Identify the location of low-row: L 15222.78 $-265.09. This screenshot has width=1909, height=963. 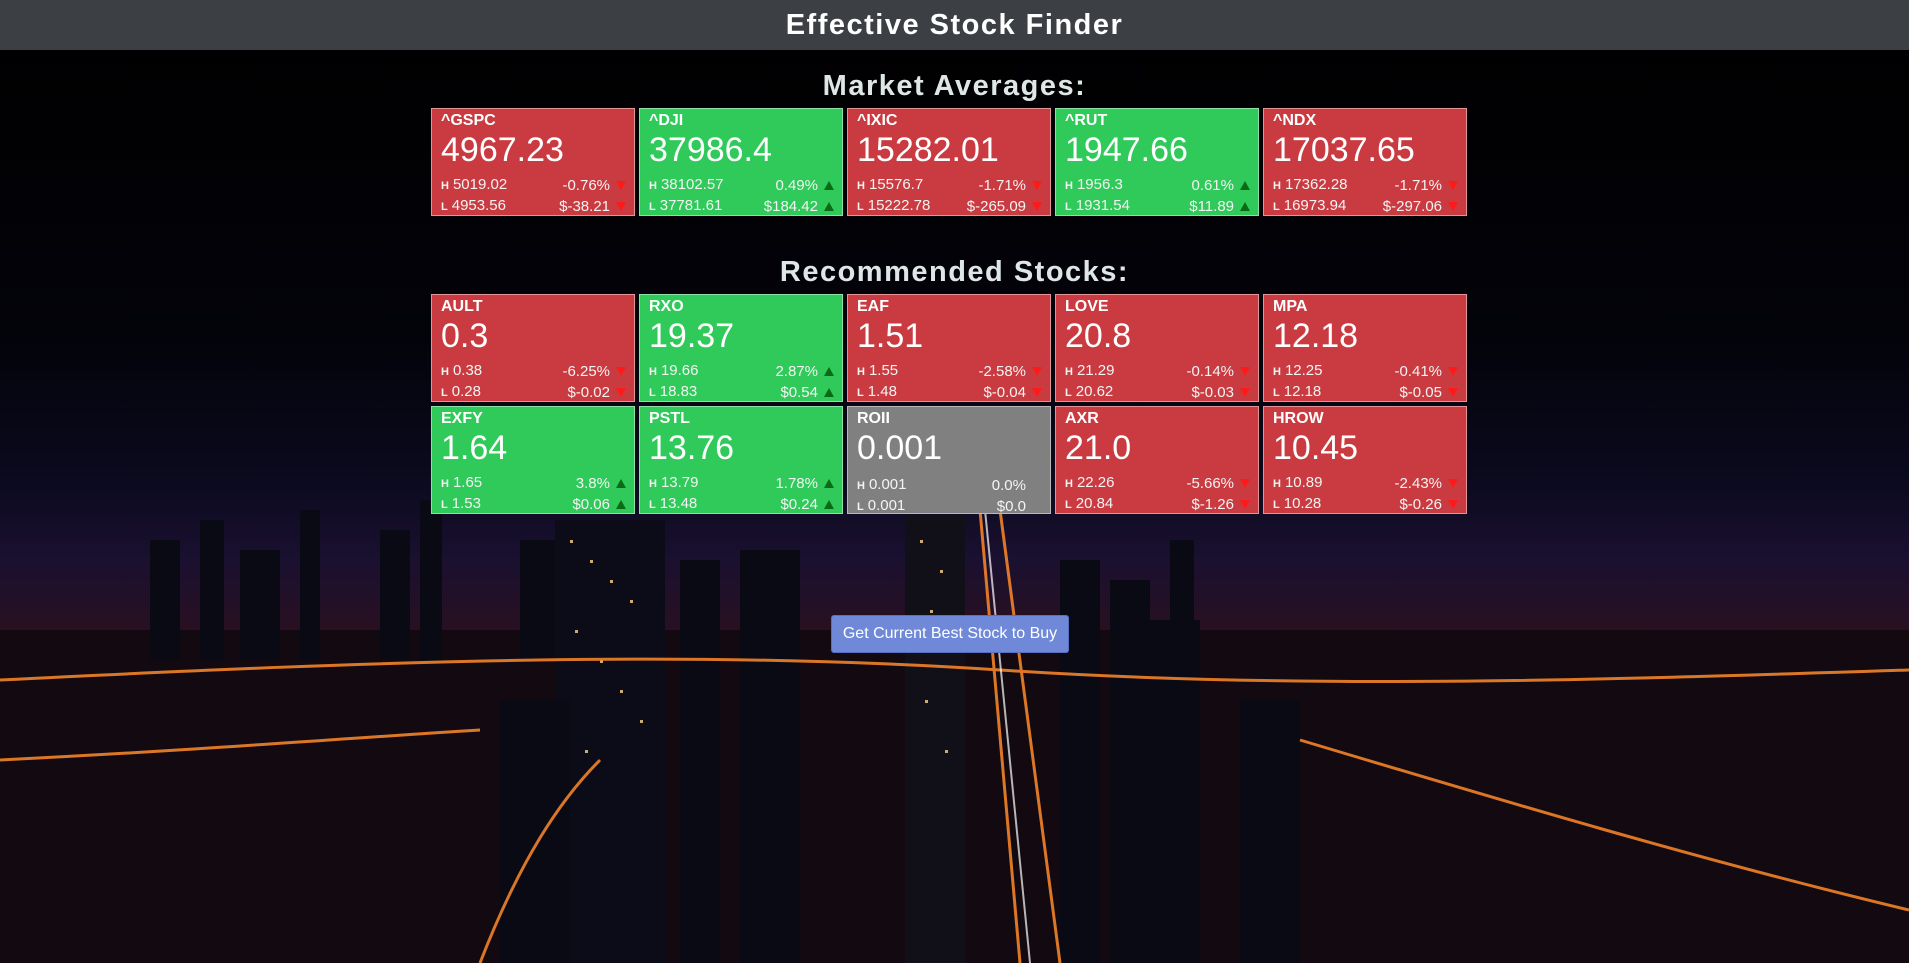
(949, 206).